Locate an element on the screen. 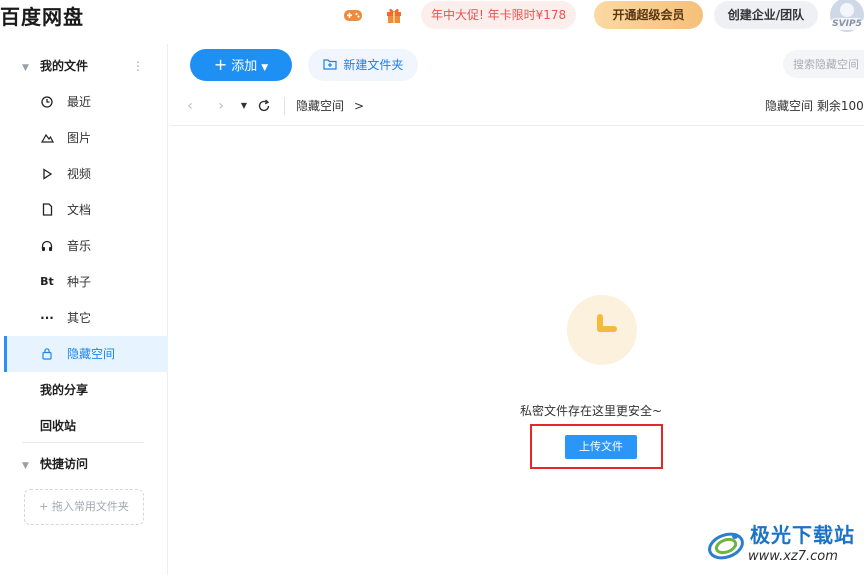 The image size is (864, 575). highlight-frame is located at coordinates (596, 446).